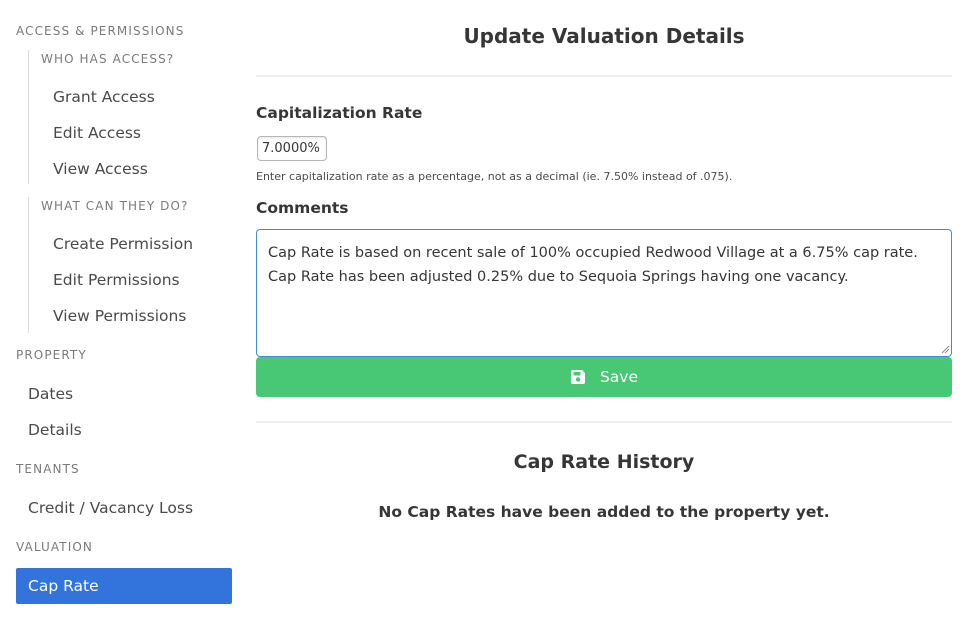  Describe the element at coordinates (136, 133) in the screenshot. I see `sidebar-item-edit-access: Edit Access` at that location.